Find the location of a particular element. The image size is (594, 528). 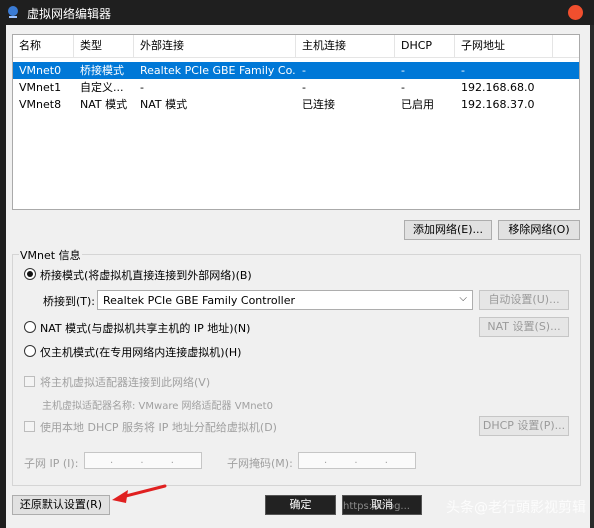

cell-subnet: - is located at coordinates (463, 70).